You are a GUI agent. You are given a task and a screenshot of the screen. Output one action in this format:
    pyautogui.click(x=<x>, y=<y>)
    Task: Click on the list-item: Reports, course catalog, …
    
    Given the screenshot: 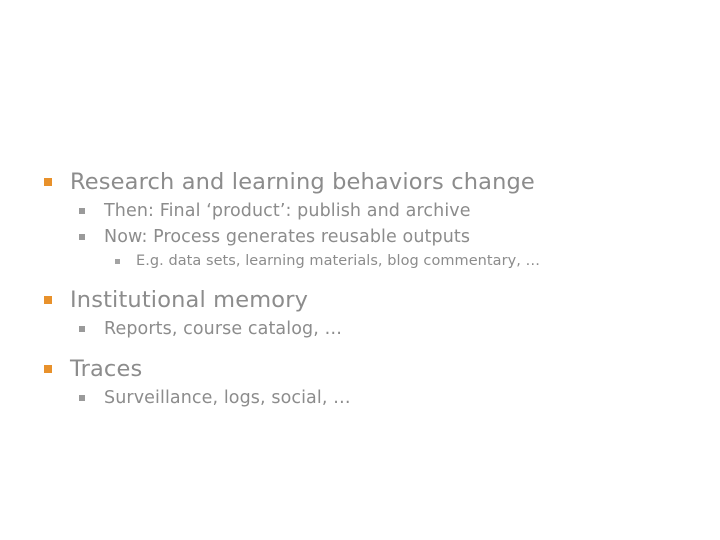 What is the action you would take?
    pyautogui.click(x=360, y=329)
    